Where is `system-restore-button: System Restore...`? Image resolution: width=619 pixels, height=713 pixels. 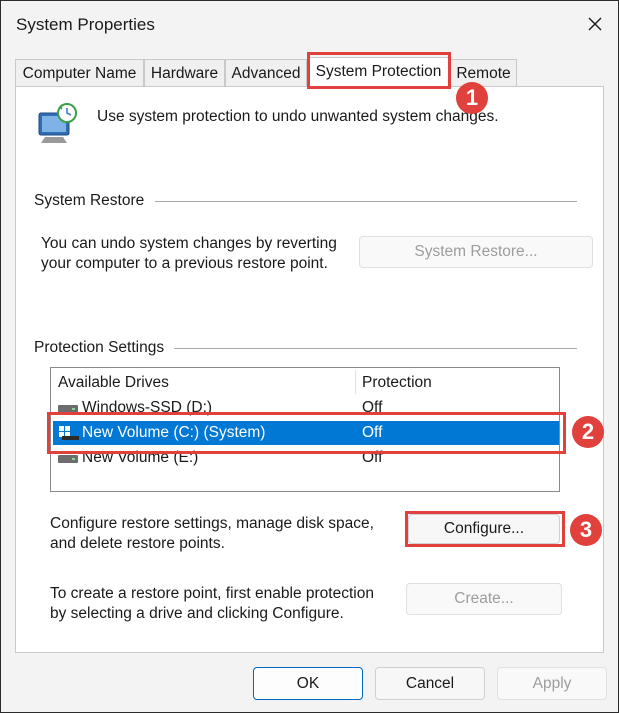
system-restore-button: System Restore... is located at coordinates (476, 252).